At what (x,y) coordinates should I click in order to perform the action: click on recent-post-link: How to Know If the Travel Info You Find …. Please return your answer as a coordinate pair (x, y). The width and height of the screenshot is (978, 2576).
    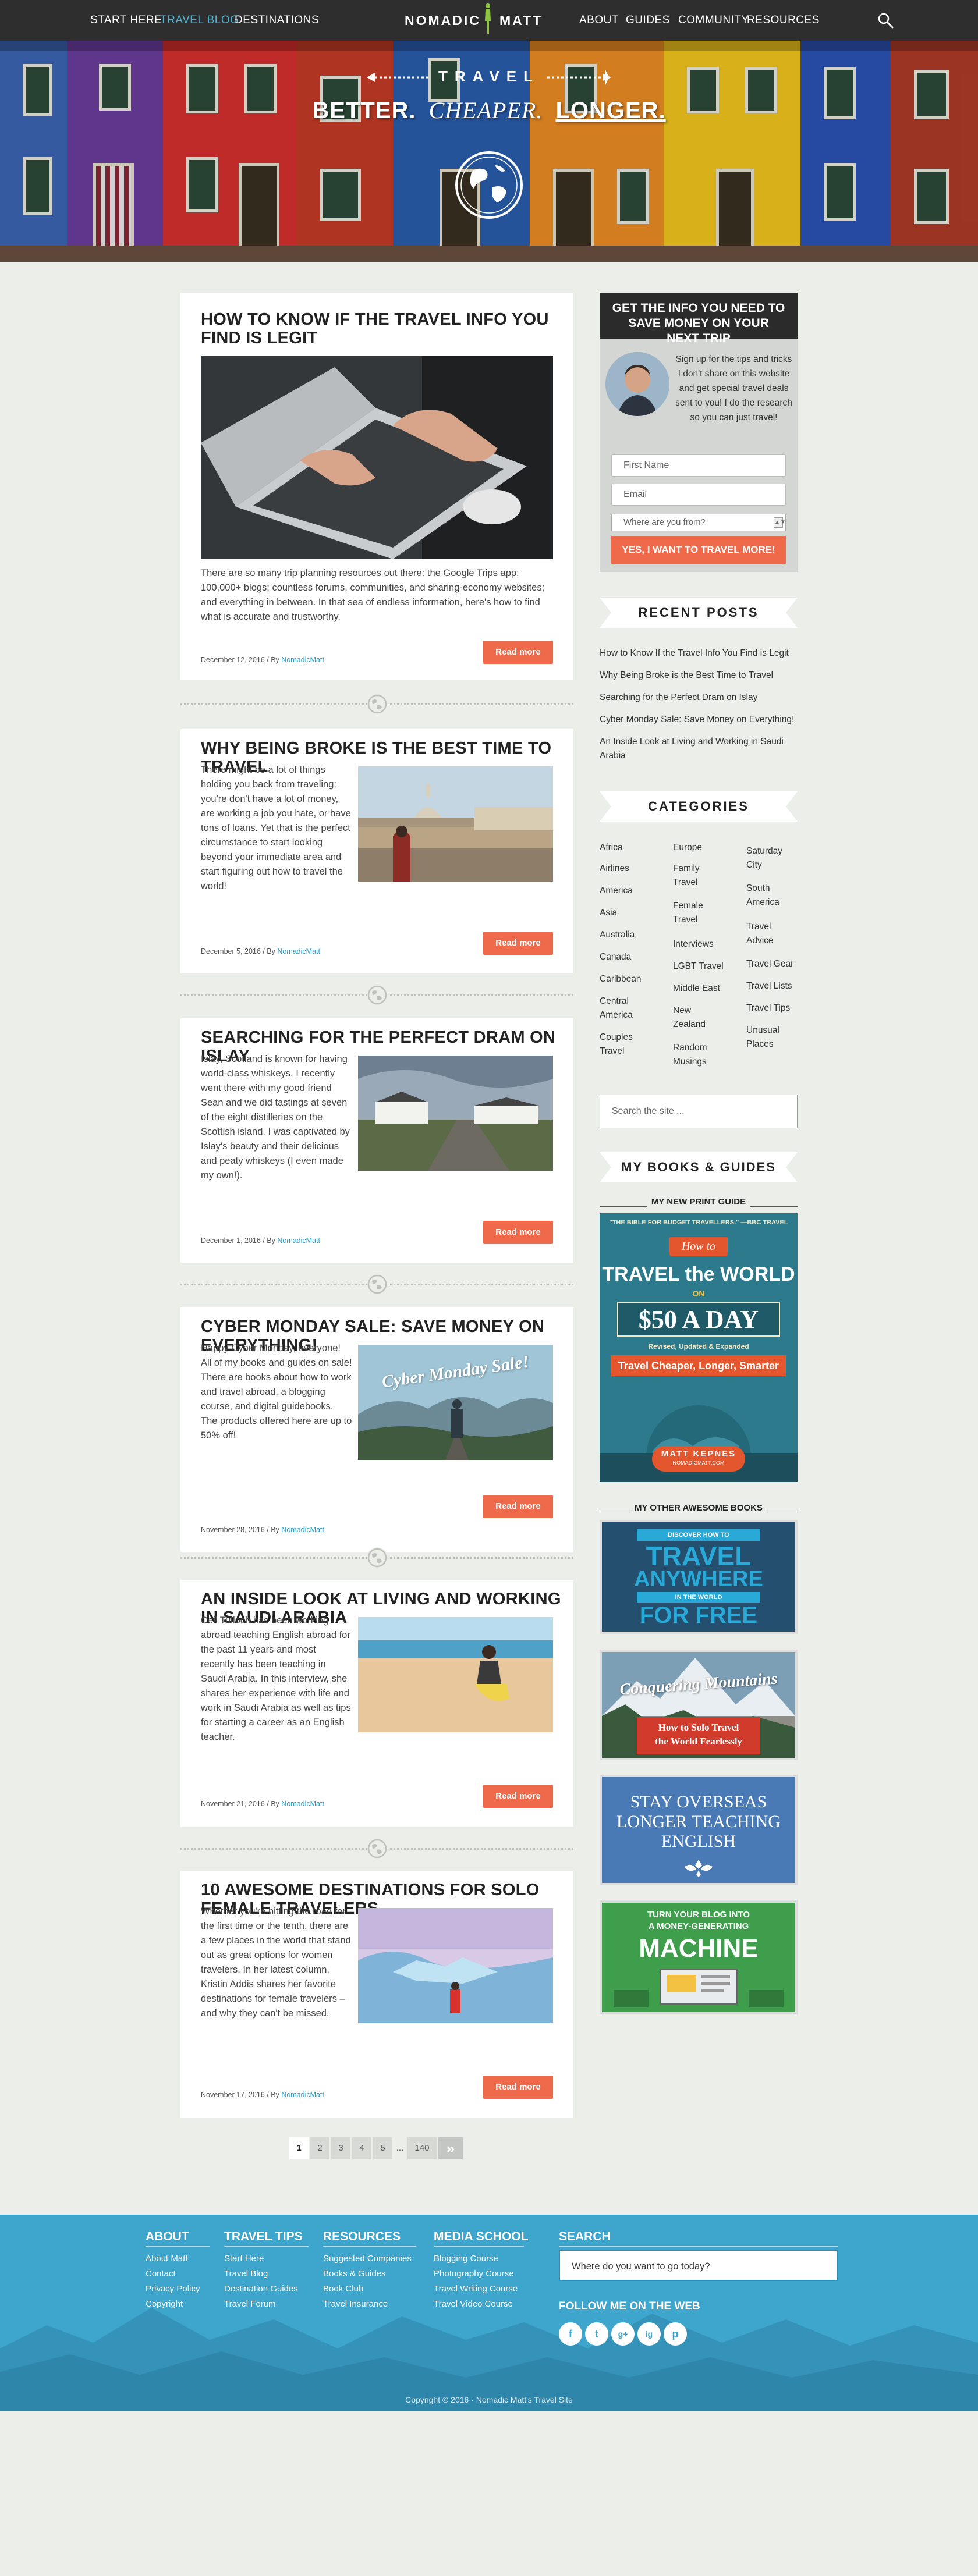
    Looking at the image, I should click on (699, 653).